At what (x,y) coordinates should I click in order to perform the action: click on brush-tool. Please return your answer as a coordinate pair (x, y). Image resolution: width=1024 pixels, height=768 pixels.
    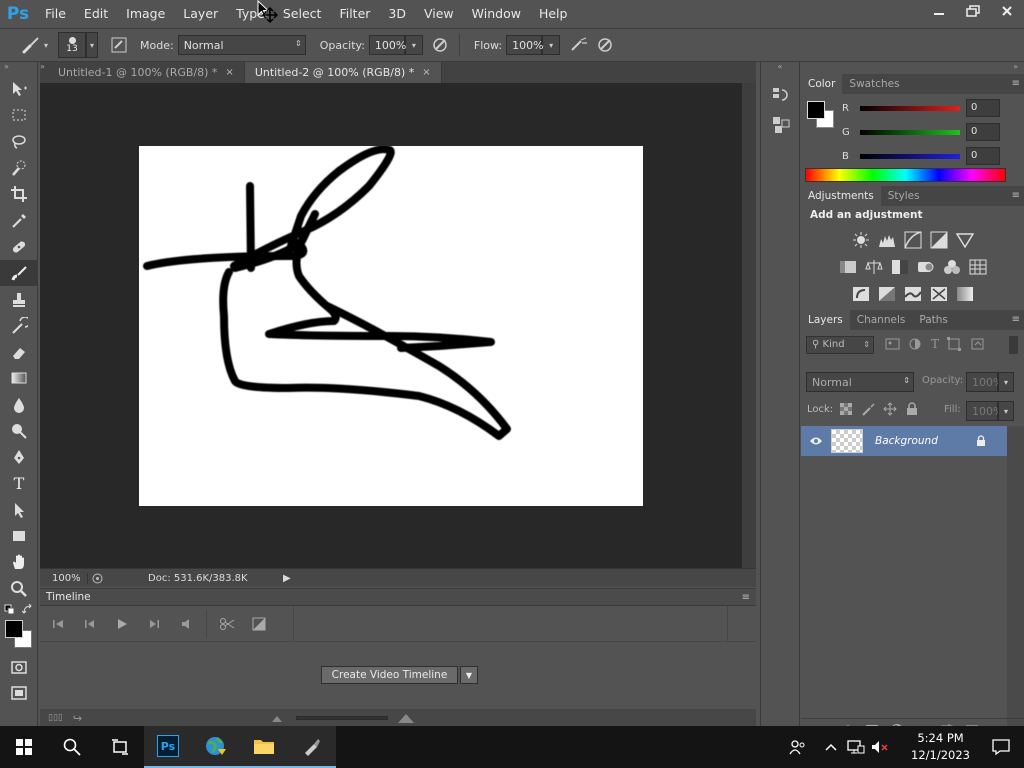
    Looking at the image, I should click on (19, 273).